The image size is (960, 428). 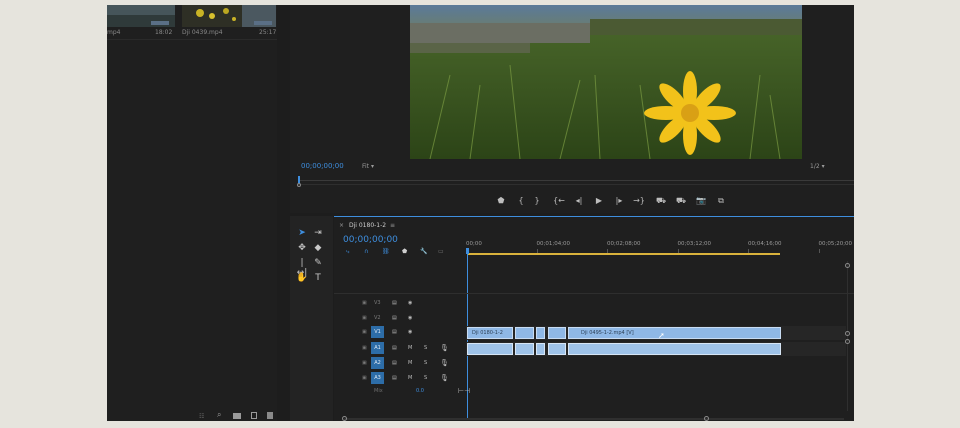 What do you see at coordinates (639, 200) in the screenshot?
I see `go-to-out-icon: →}` at bounding box center [639, 200].